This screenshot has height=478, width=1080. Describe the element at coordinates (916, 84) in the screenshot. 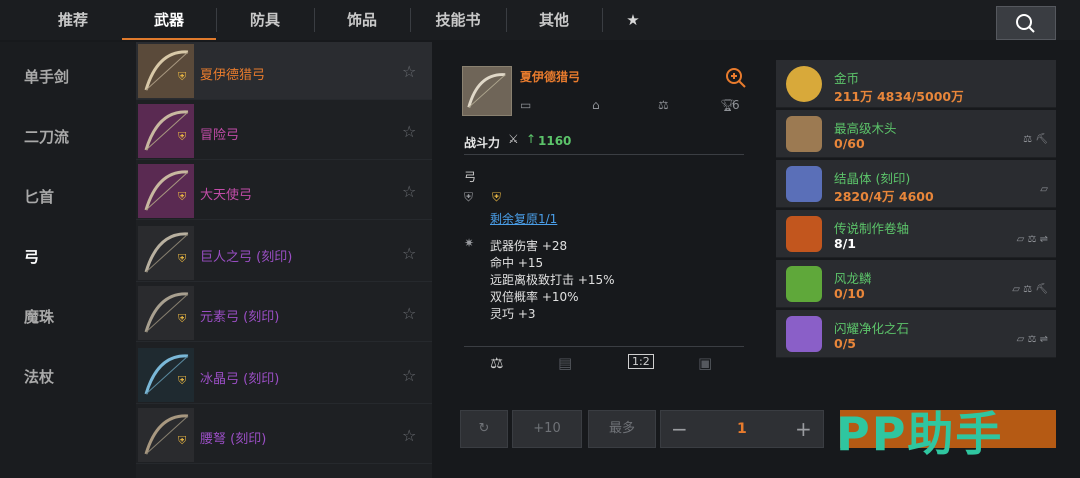

I see `material-row: 金币 211万 4834/5000万` at that location.